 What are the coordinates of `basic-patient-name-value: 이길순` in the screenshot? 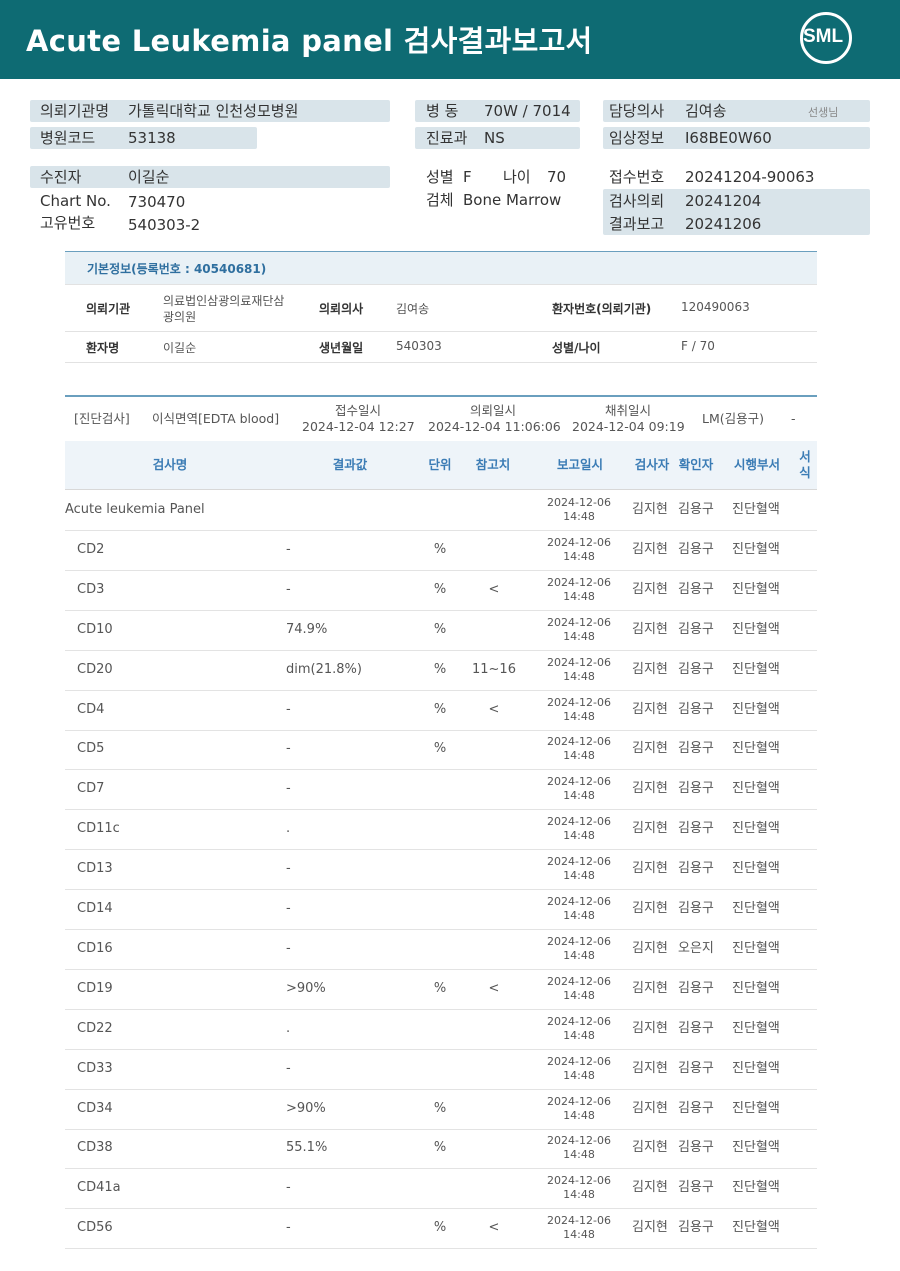 It's located at (180, 348).